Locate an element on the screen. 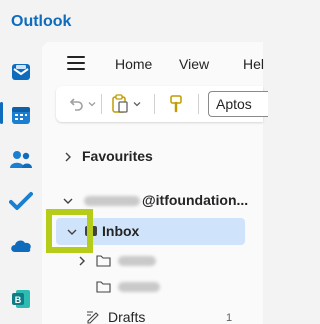 This screenshot has width=320, height=324. favourites-label: Favourites is located at coordinates (117, 156).